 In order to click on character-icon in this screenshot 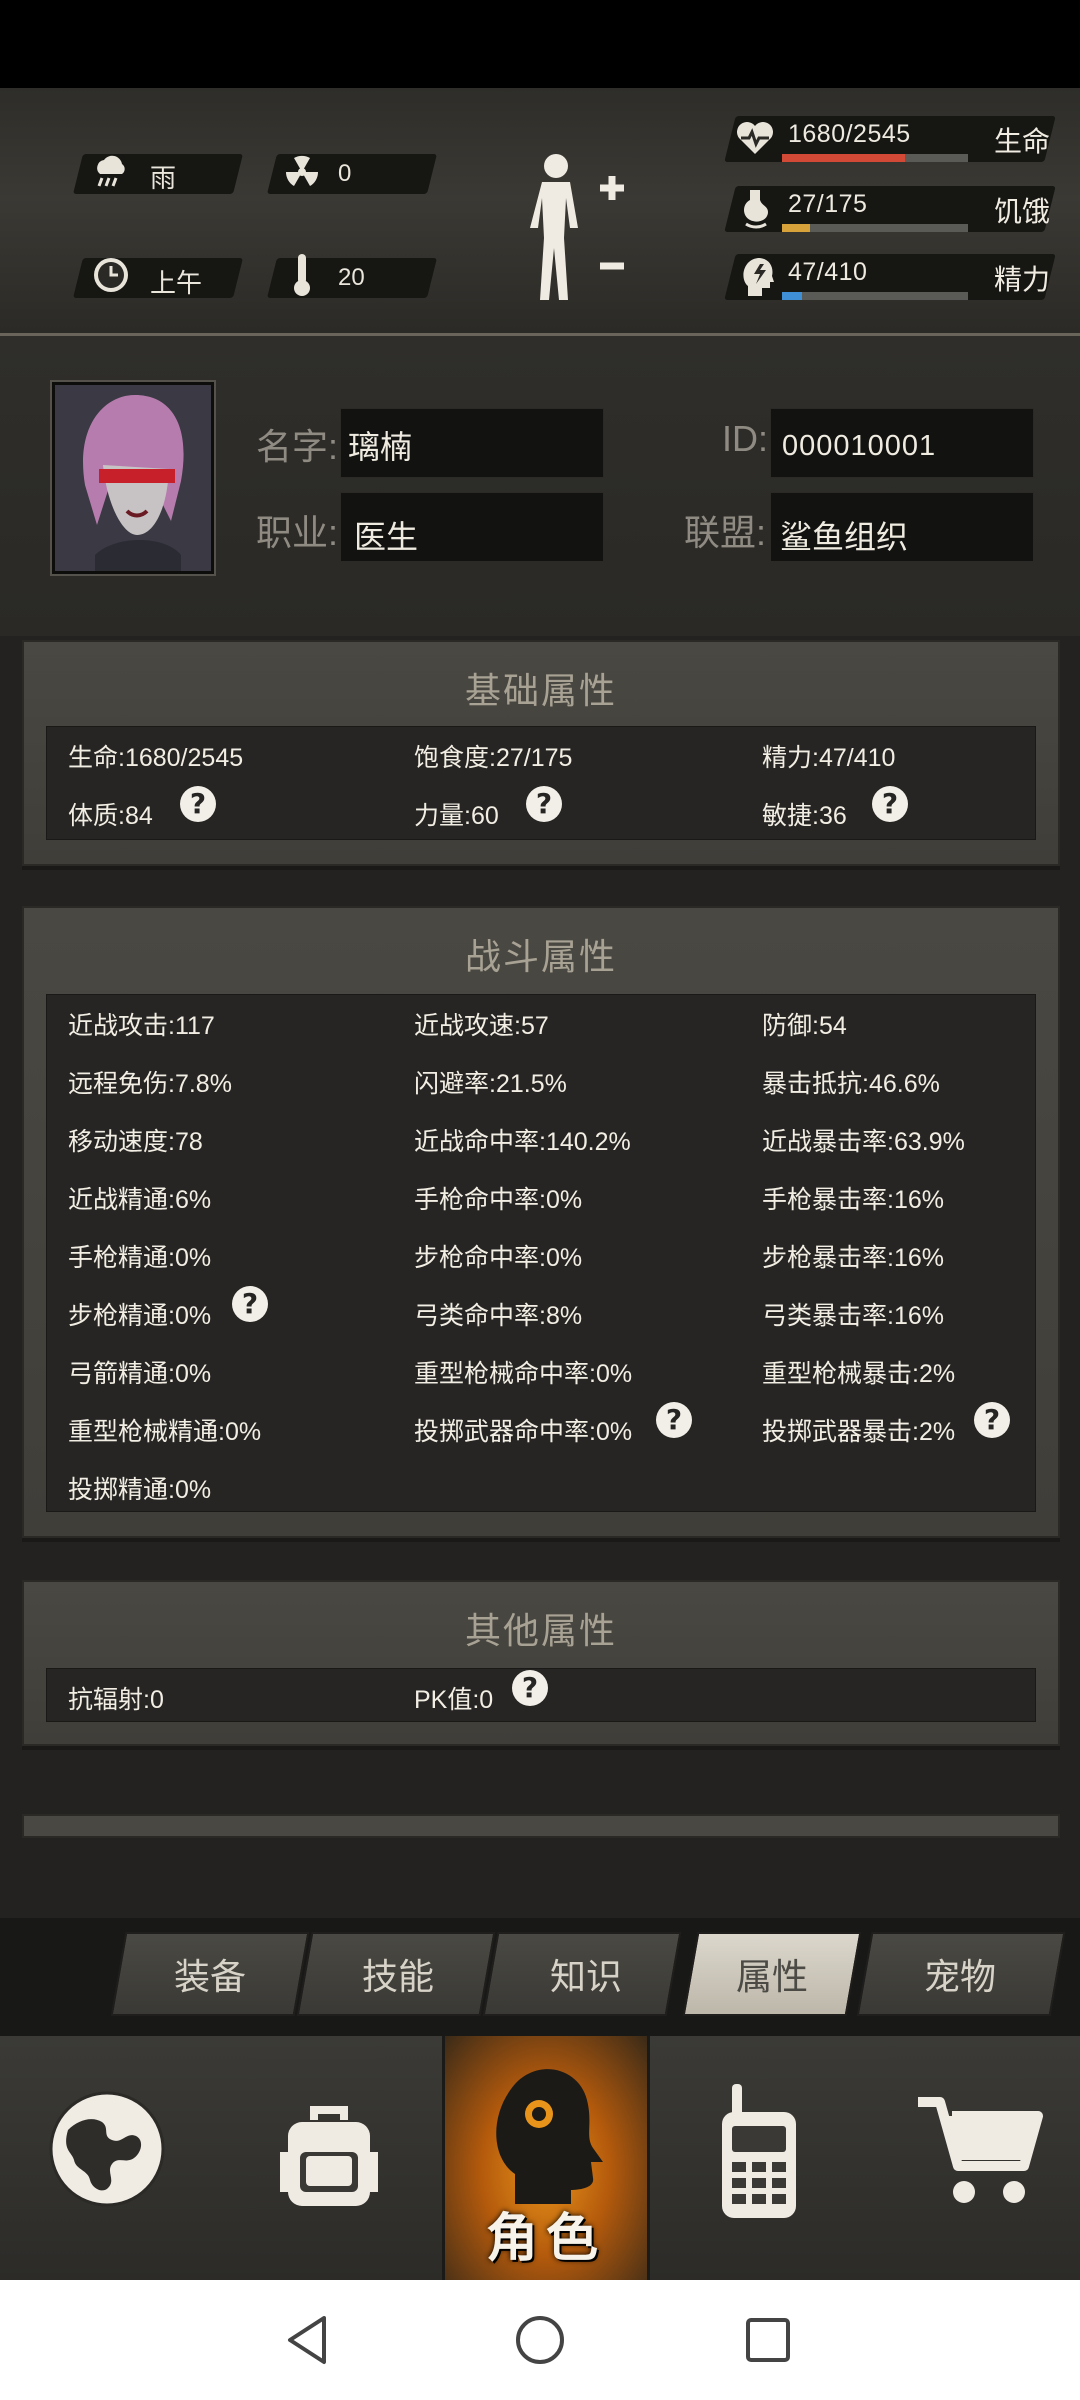, I will do `click(549, 2136)`.